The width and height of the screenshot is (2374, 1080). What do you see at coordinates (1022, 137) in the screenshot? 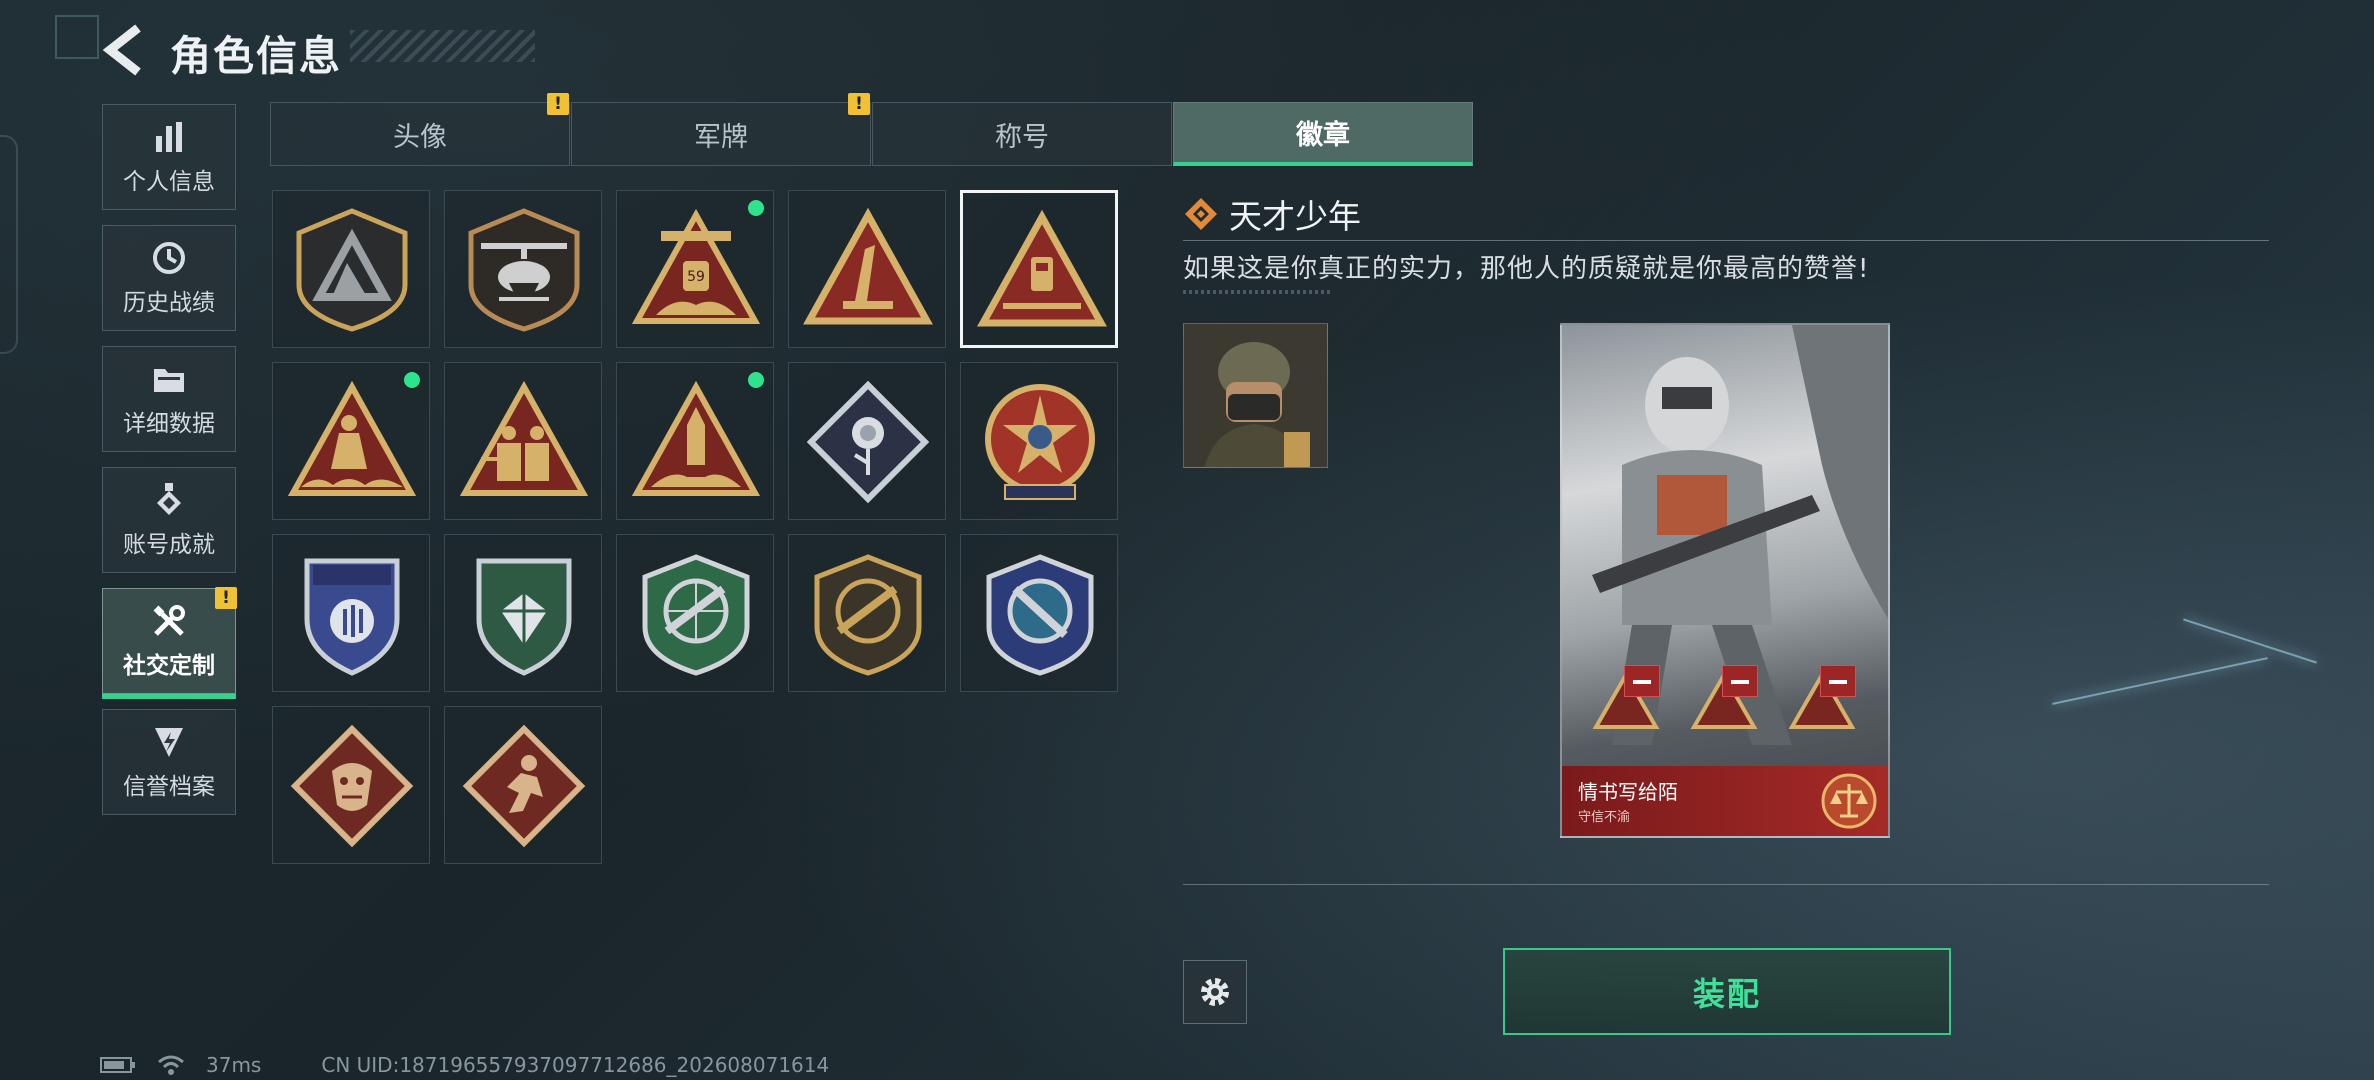
I see `tab-label: 称号` at bounding box center [1022, 137].